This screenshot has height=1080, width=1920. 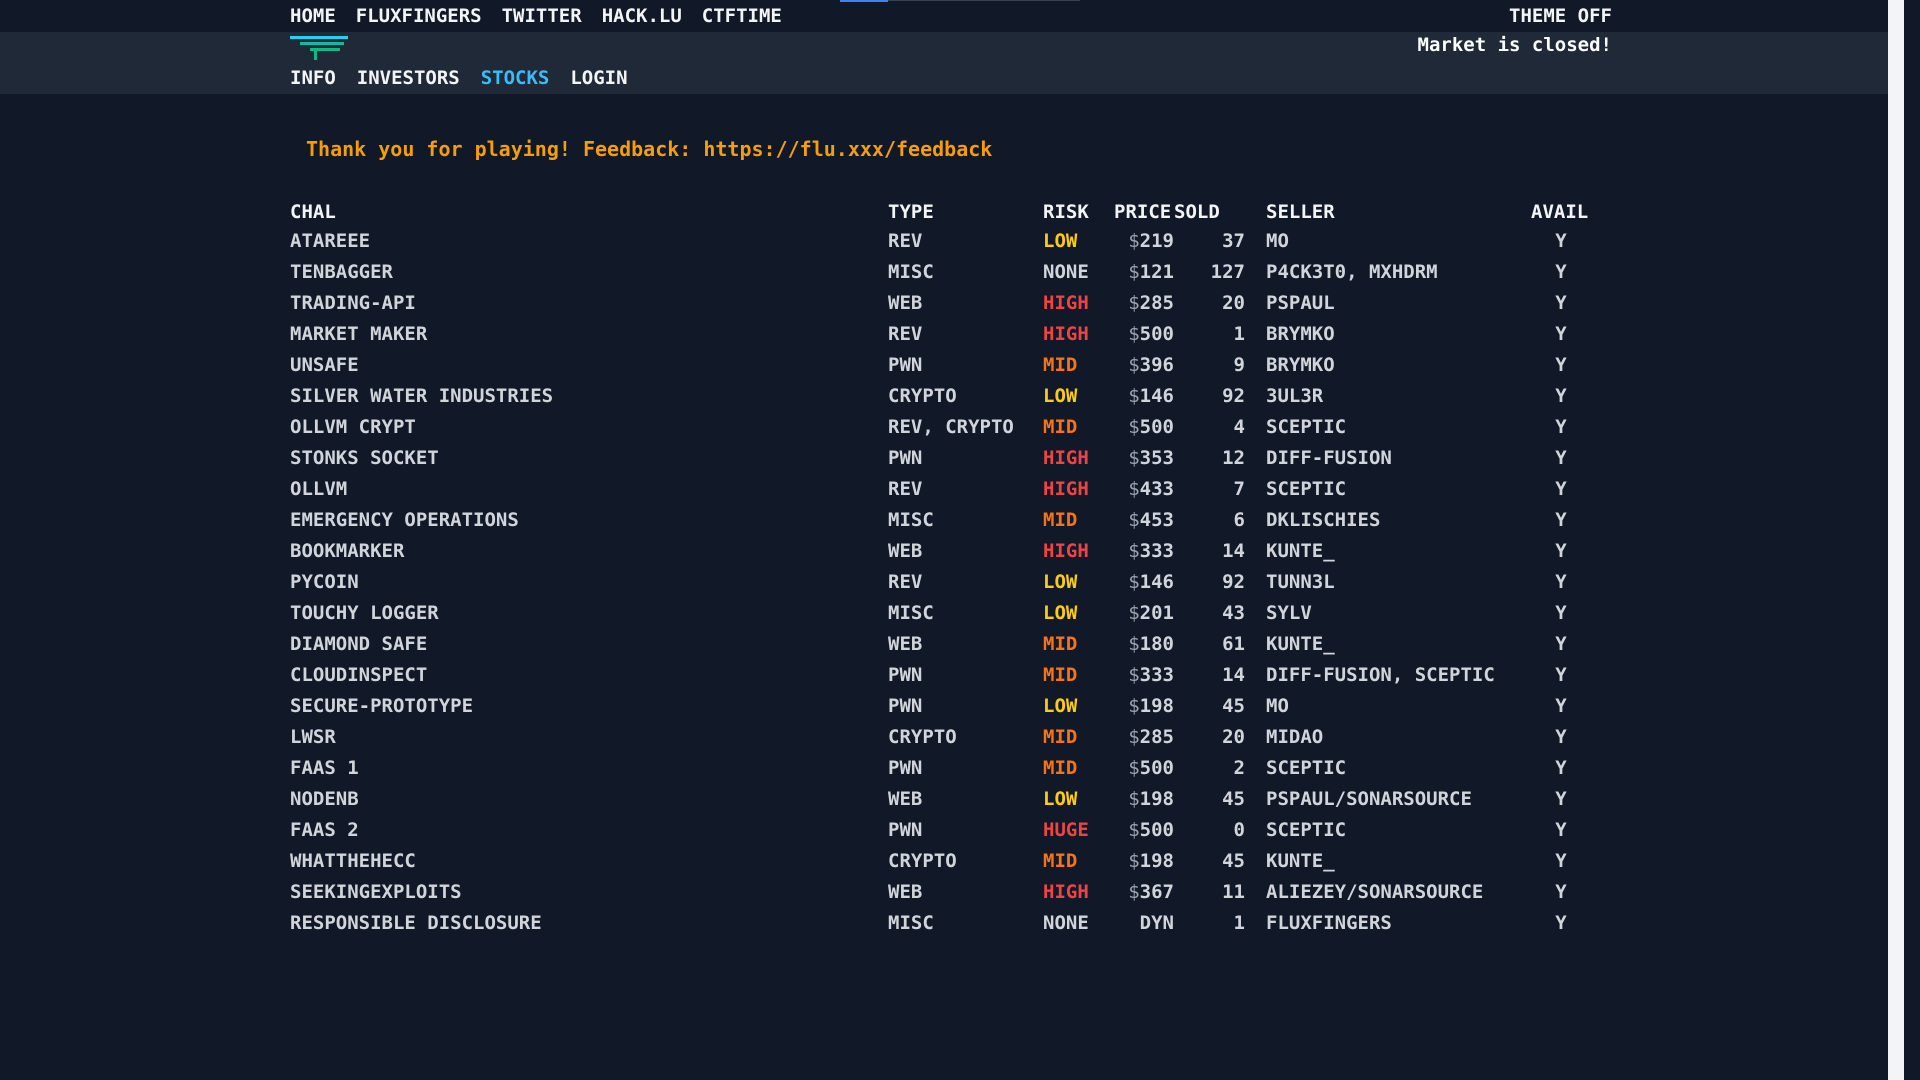 What do you see at coordinates (940, 550) in the screenshot?
I see `table-row: BOOKMARKER WEB HIGH $333 14 KUNTE_ Y` at bounding box center [940, 550].